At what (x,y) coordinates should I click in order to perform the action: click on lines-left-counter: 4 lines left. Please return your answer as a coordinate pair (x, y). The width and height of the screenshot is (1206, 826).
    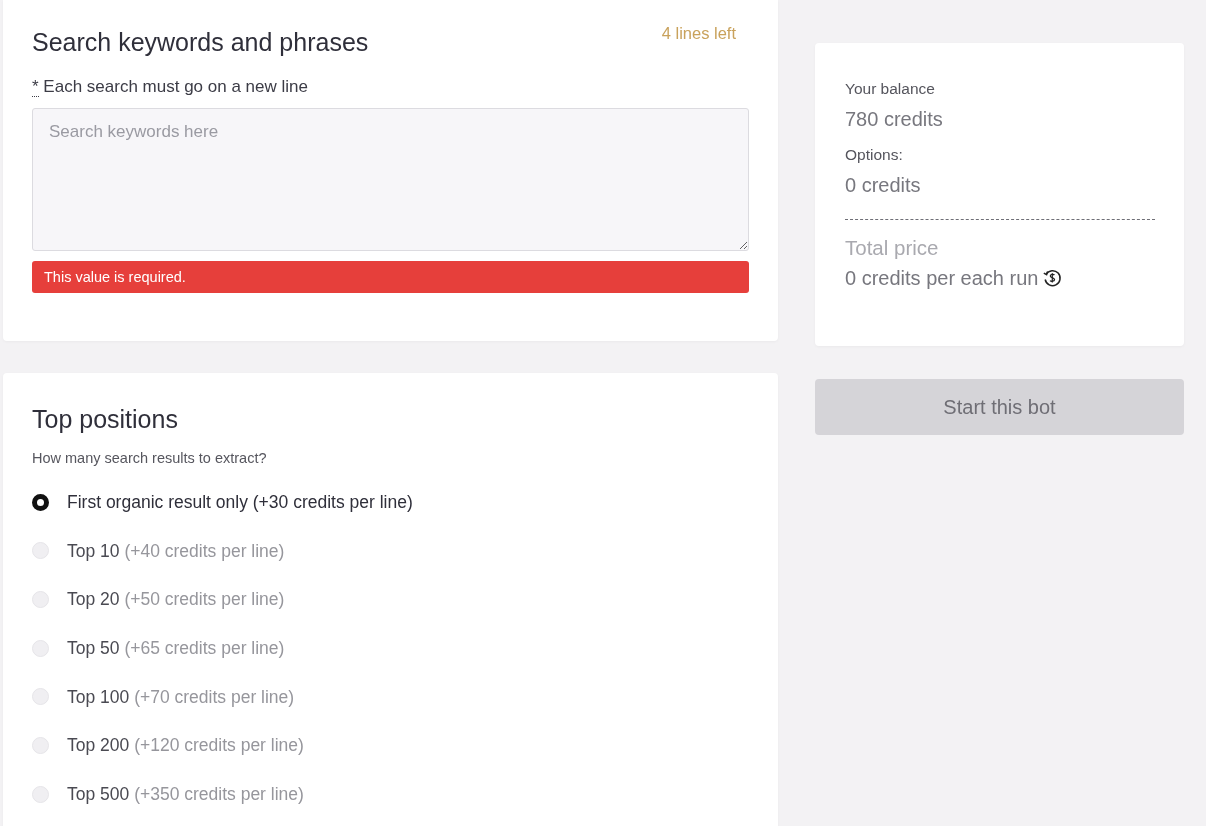
    Looking at the image, I should click on (698, 33).